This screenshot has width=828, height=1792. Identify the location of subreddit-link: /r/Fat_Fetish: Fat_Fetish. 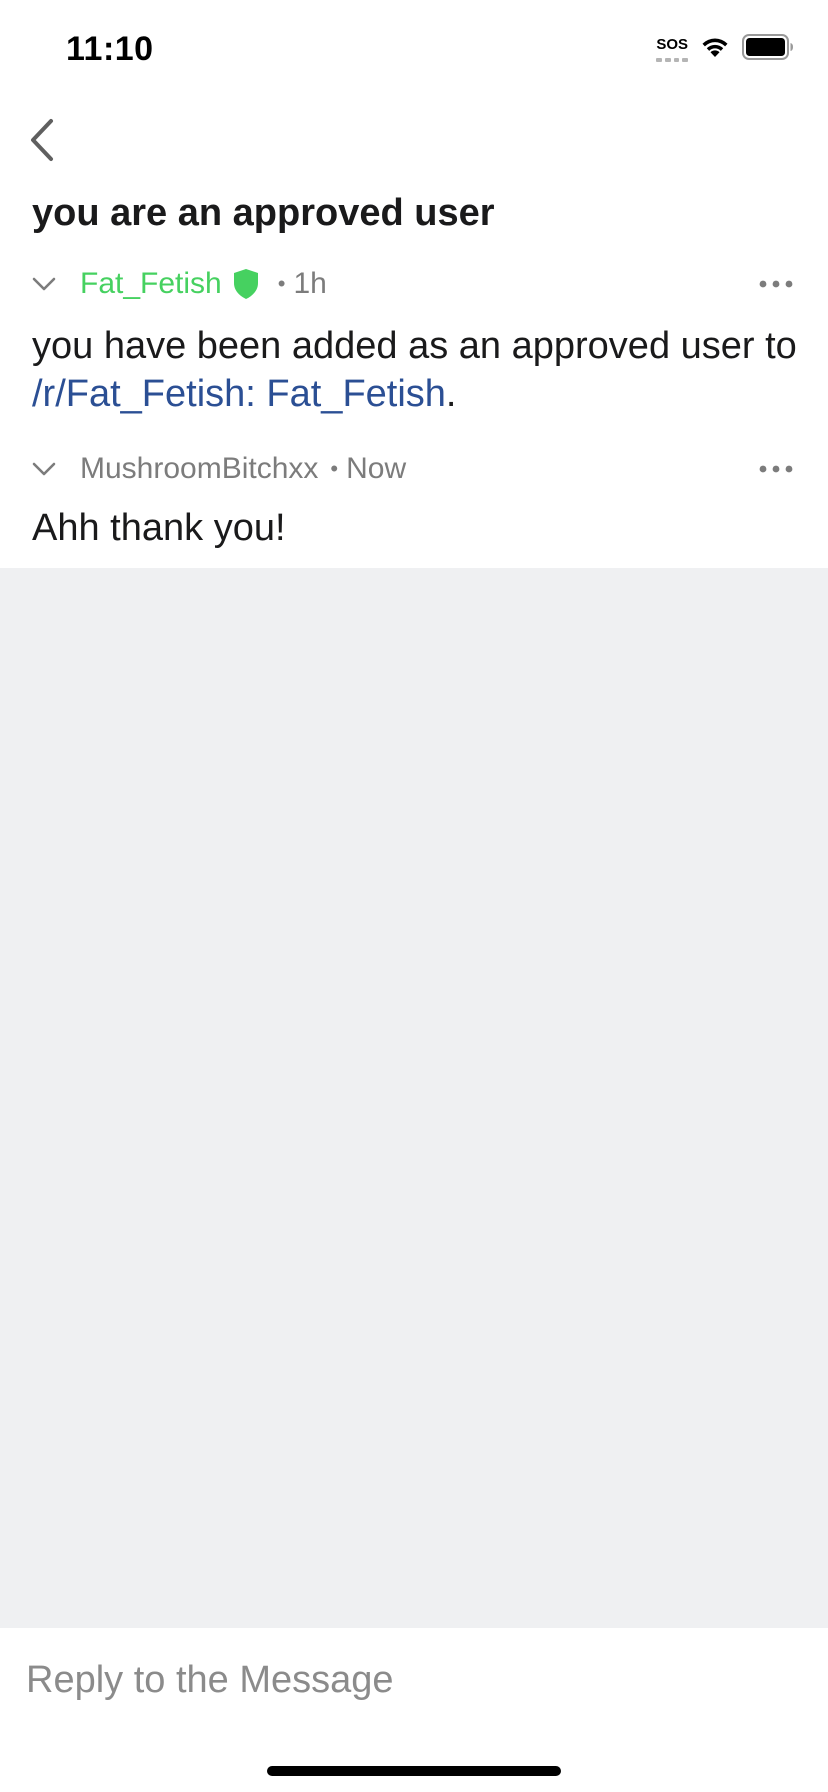
(239, 394).